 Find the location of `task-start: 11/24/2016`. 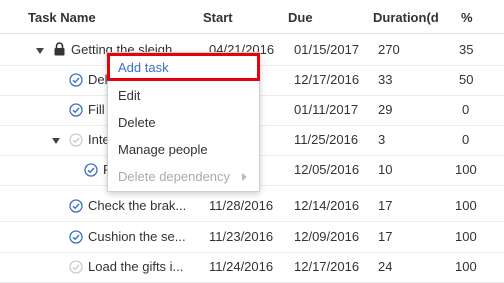

task-start: 11/24/2016 is located at coordinates (241, 266).